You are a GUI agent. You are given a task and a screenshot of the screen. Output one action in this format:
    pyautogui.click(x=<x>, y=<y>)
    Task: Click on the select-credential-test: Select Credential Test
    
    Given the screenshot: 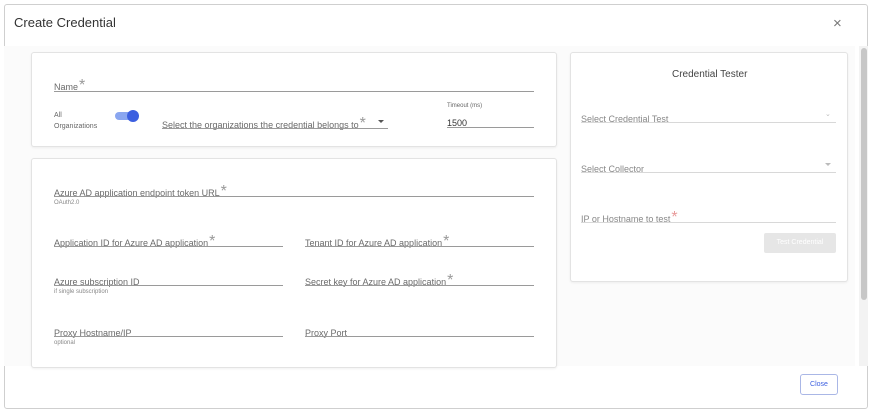 What is the action you would take?
    pyautogui.click(x=708, y=116)
    